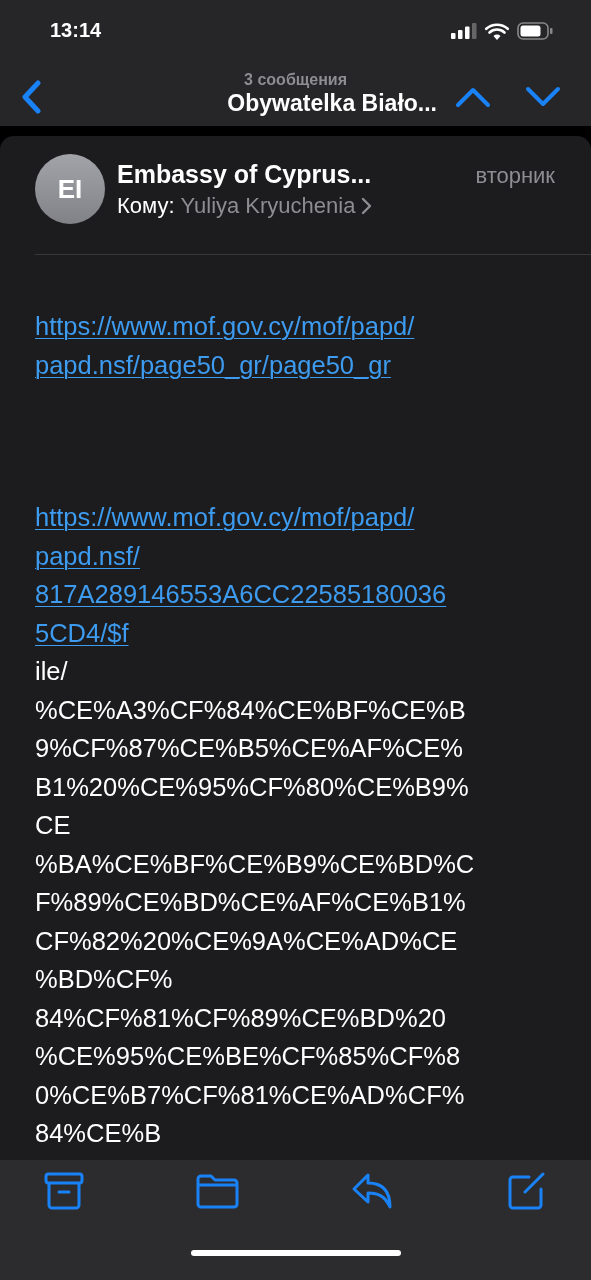  What do you see at coordinates (51, 671) in the screenshot?
I see `body-text: ile/` at bounding box center [51, 671].